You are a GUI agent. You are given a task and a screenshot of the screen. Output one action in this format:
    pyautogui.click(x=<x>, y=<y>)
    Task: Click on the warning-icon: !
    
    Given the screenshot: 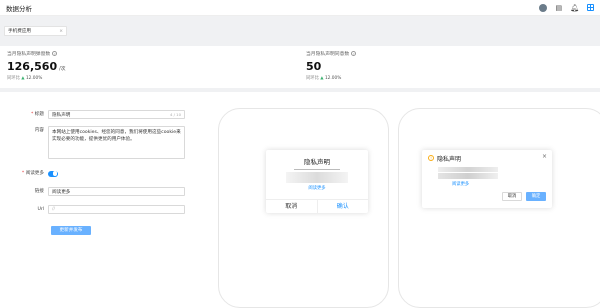 What is the action you would take?
    pyautogui.click(x=431, y=158)
    